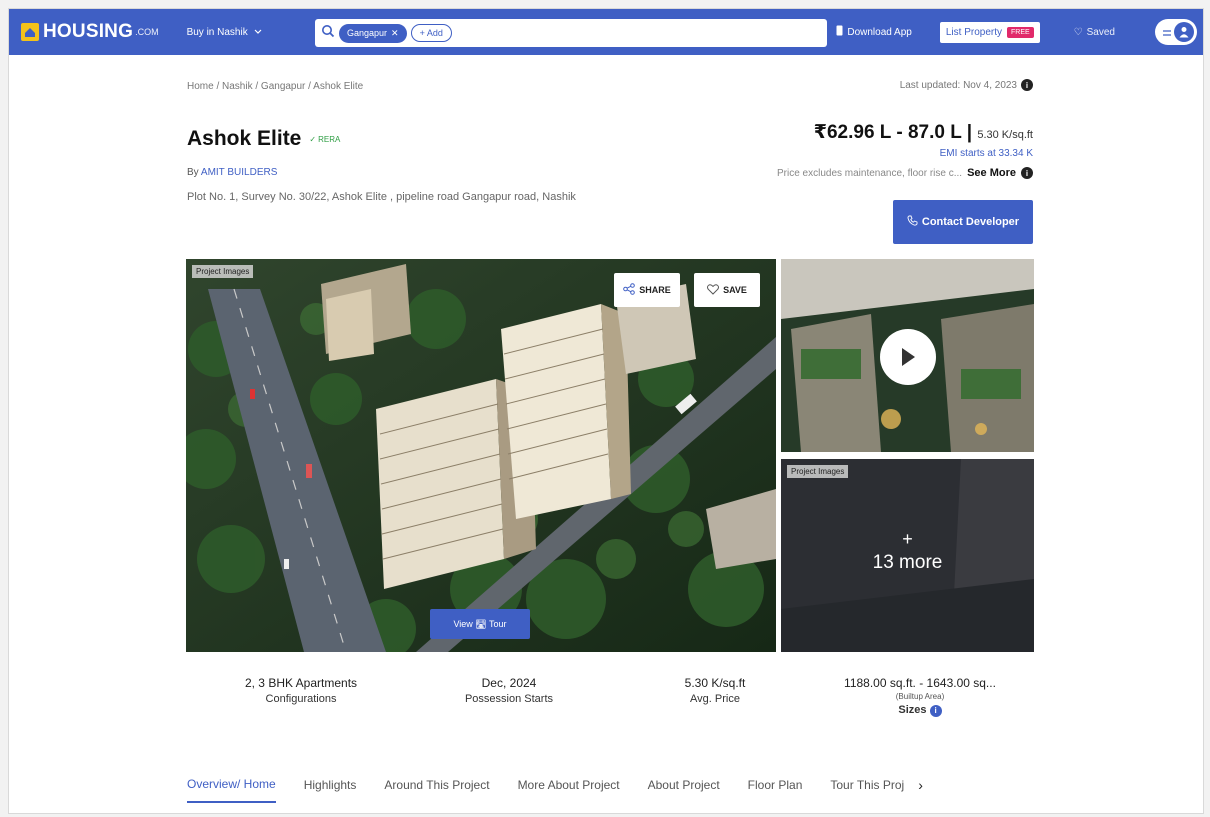  I want to click on share-button: SHARE, so click(647, 290).